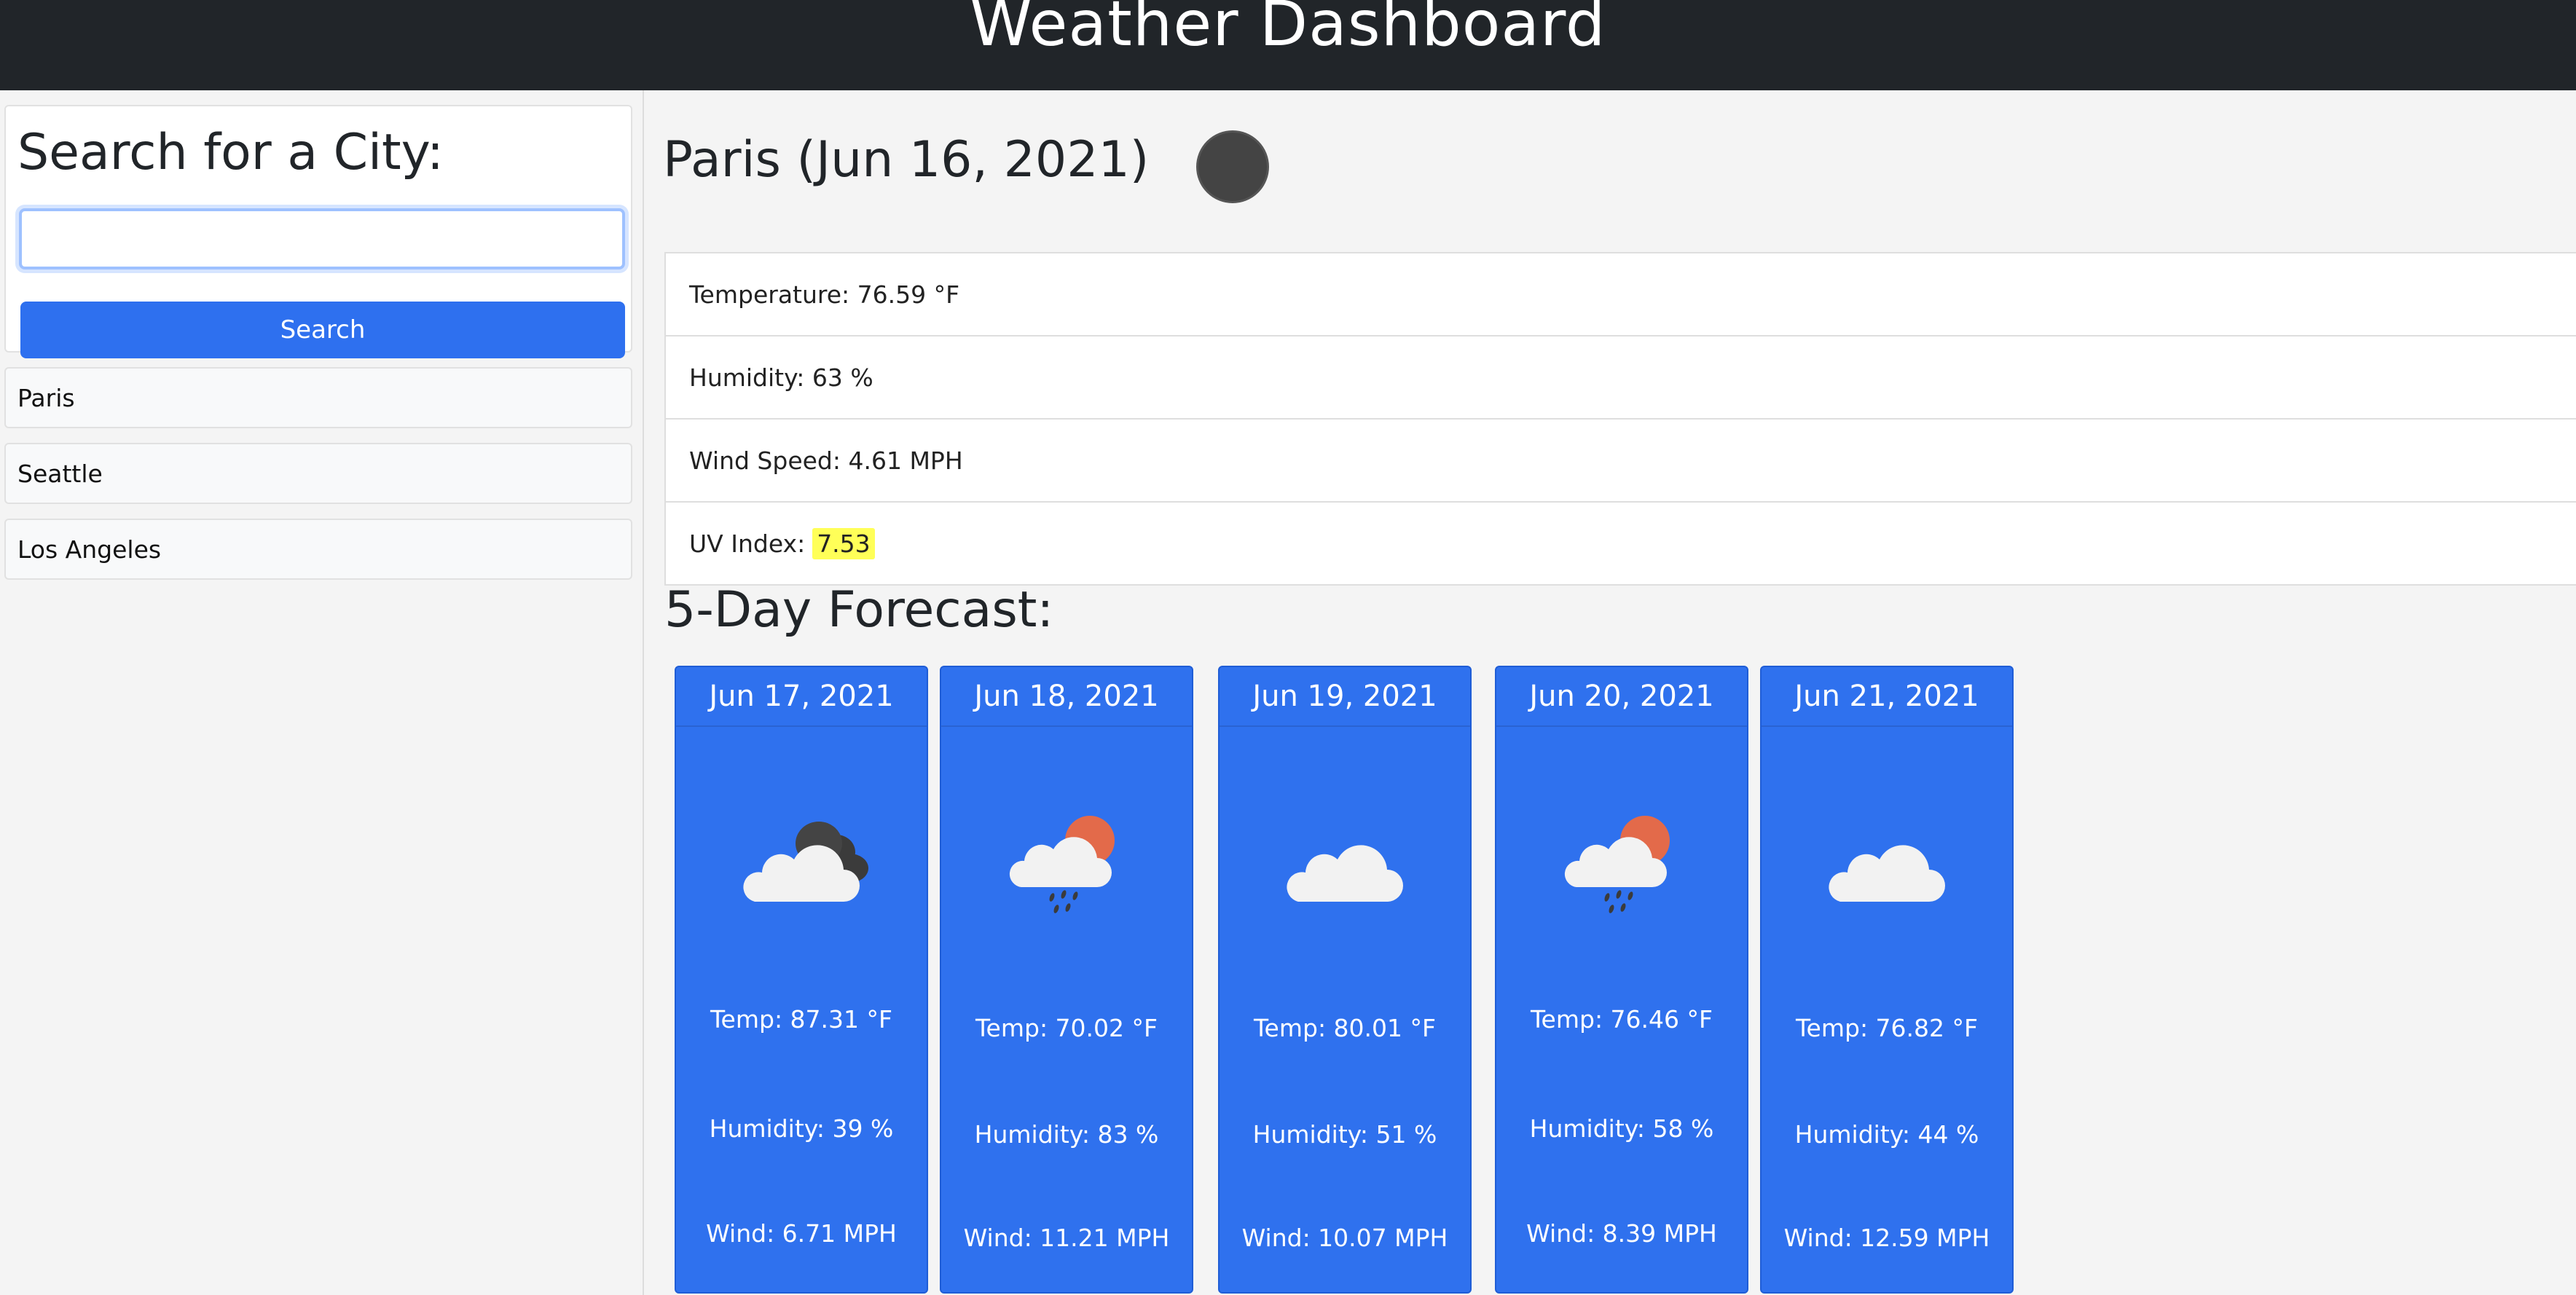  What do you see at coordinates (824, 294) in the screenshot?
I see `temperature-text: Temperature: 76.59 °F` at bounding box center [824, 294].